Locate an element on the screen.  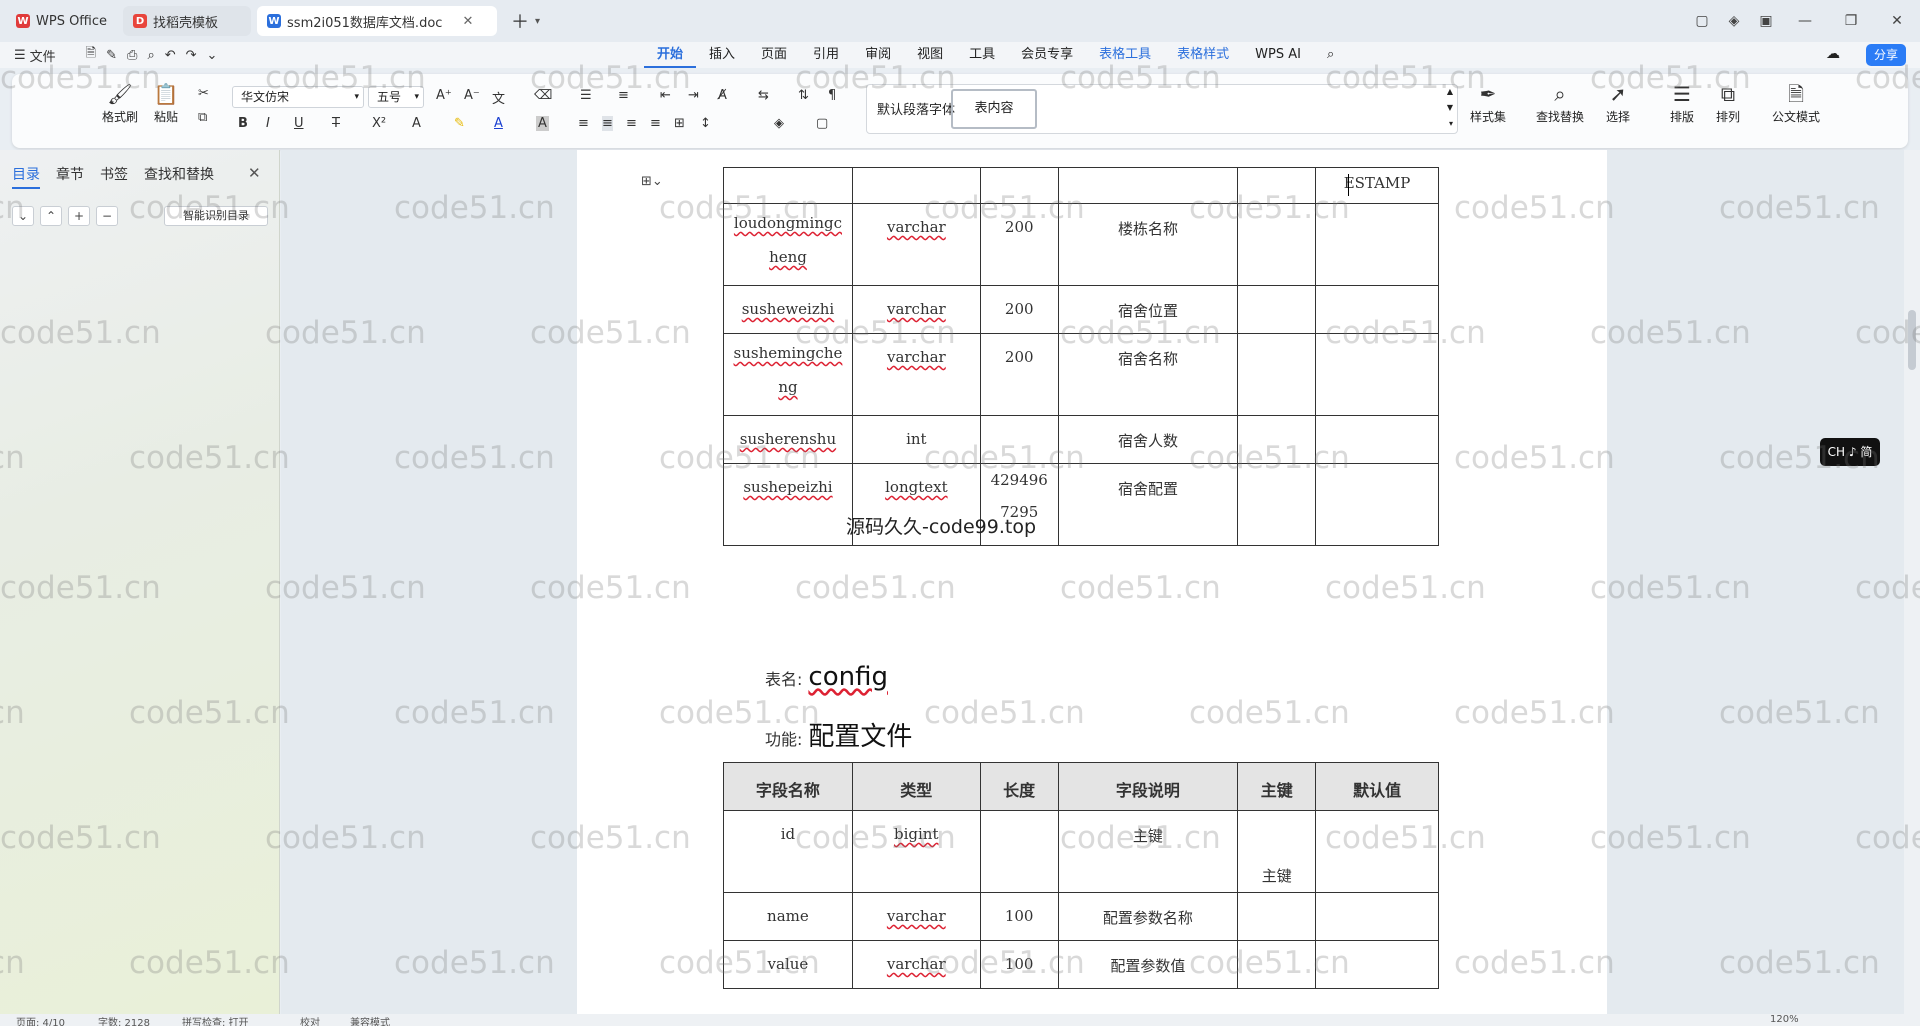
expand-icon: ▾ is located at coordinates (1451, 123).